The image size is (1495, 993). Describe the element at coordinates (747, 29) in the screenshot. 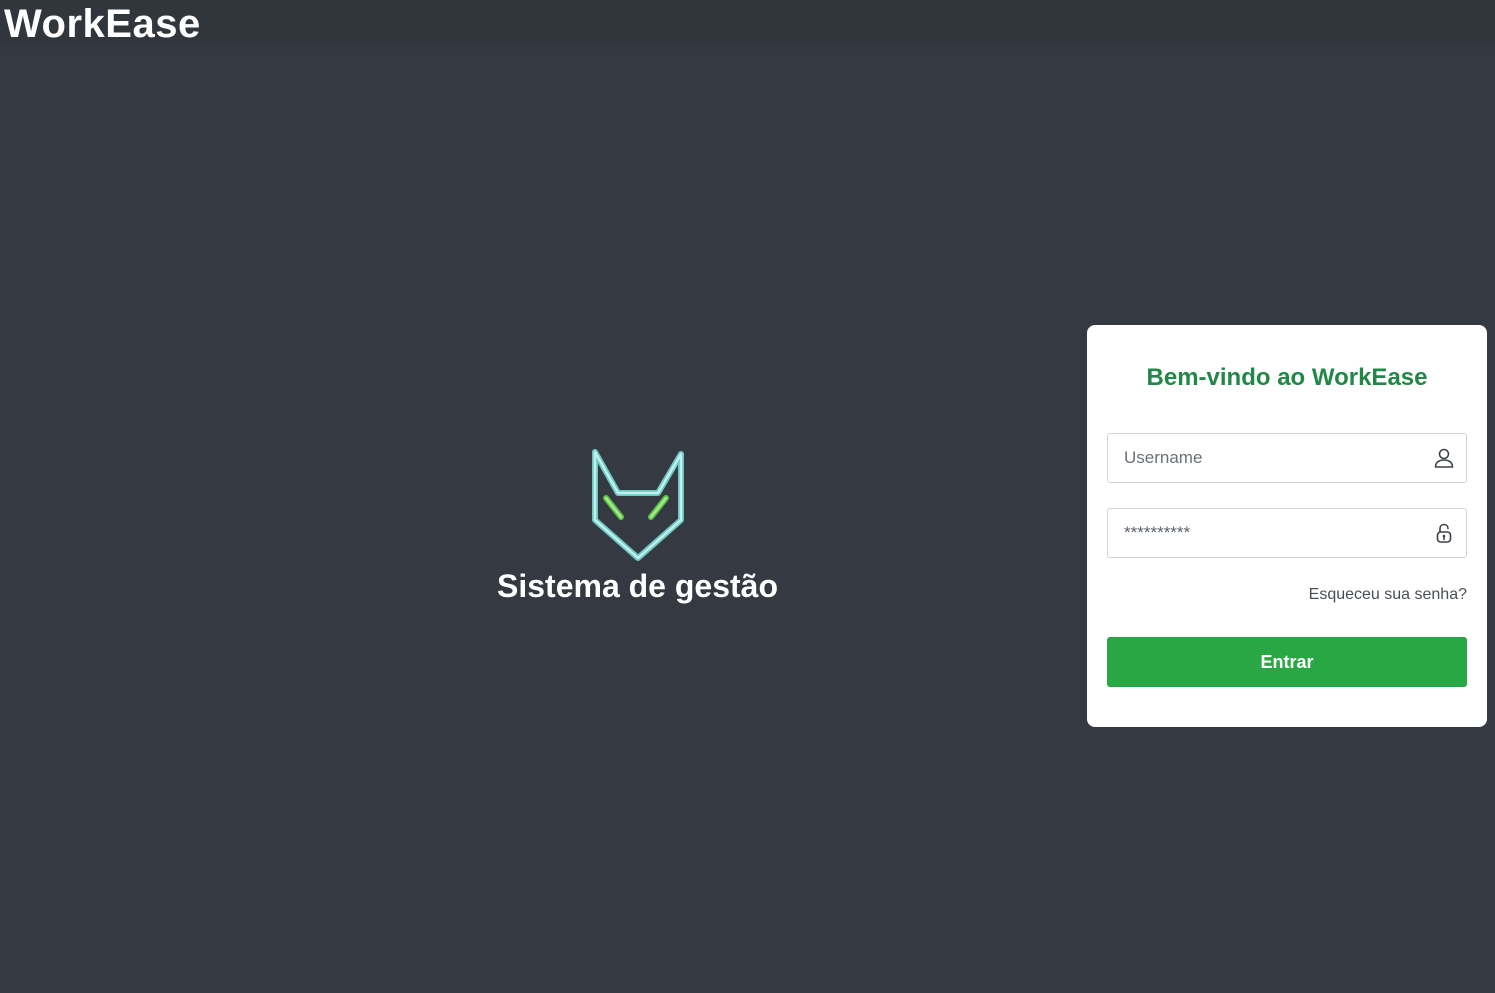

I see `top-bar: WorkEase` at that location.